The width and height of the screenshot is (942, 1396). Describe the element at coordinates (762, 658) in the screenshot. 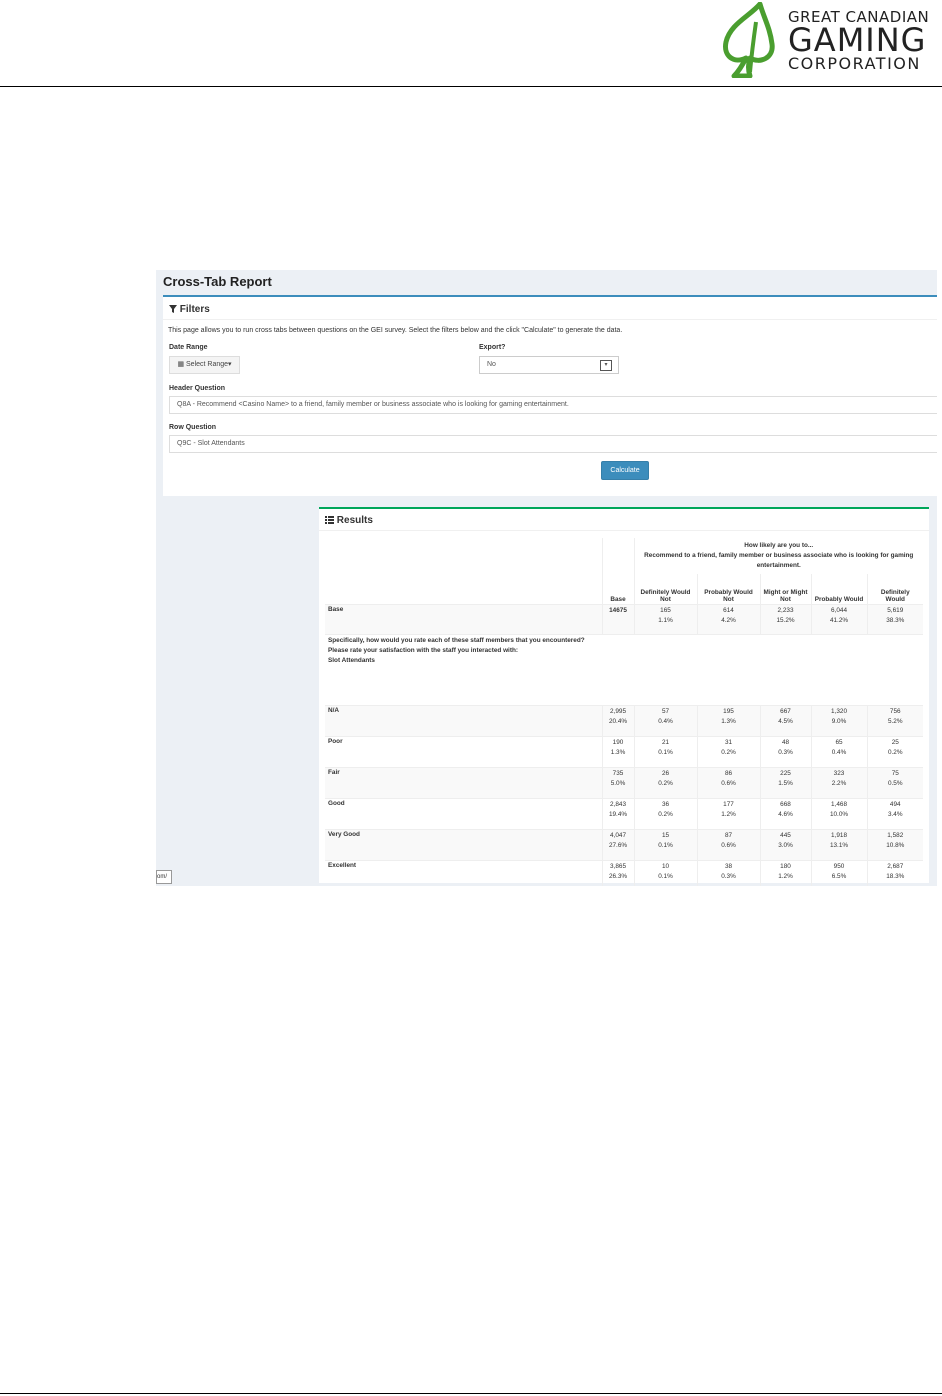

I see `blank-cell` at that location.